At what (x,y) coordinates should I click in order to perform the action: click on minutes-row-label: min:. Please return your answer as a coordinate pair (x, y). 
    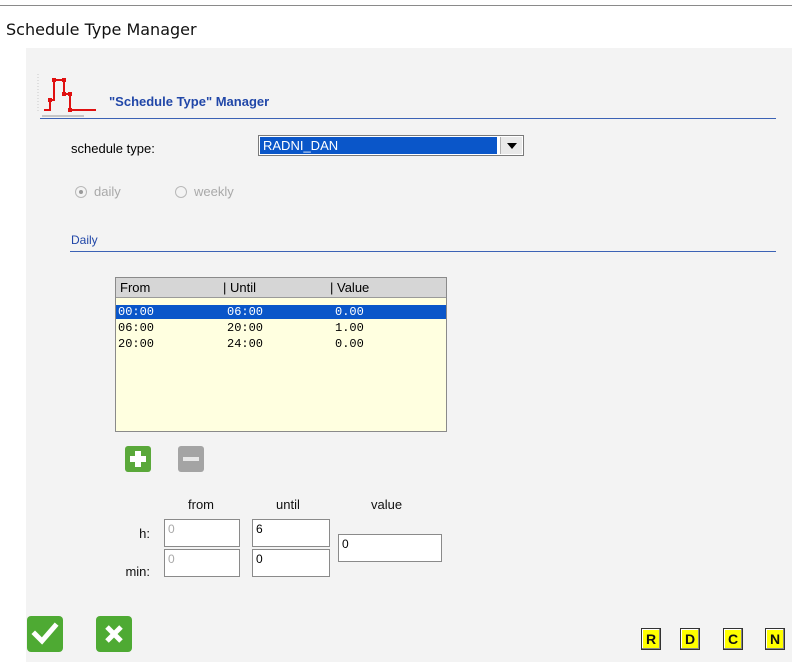
    Looking at the image, I should click on (137, 571).